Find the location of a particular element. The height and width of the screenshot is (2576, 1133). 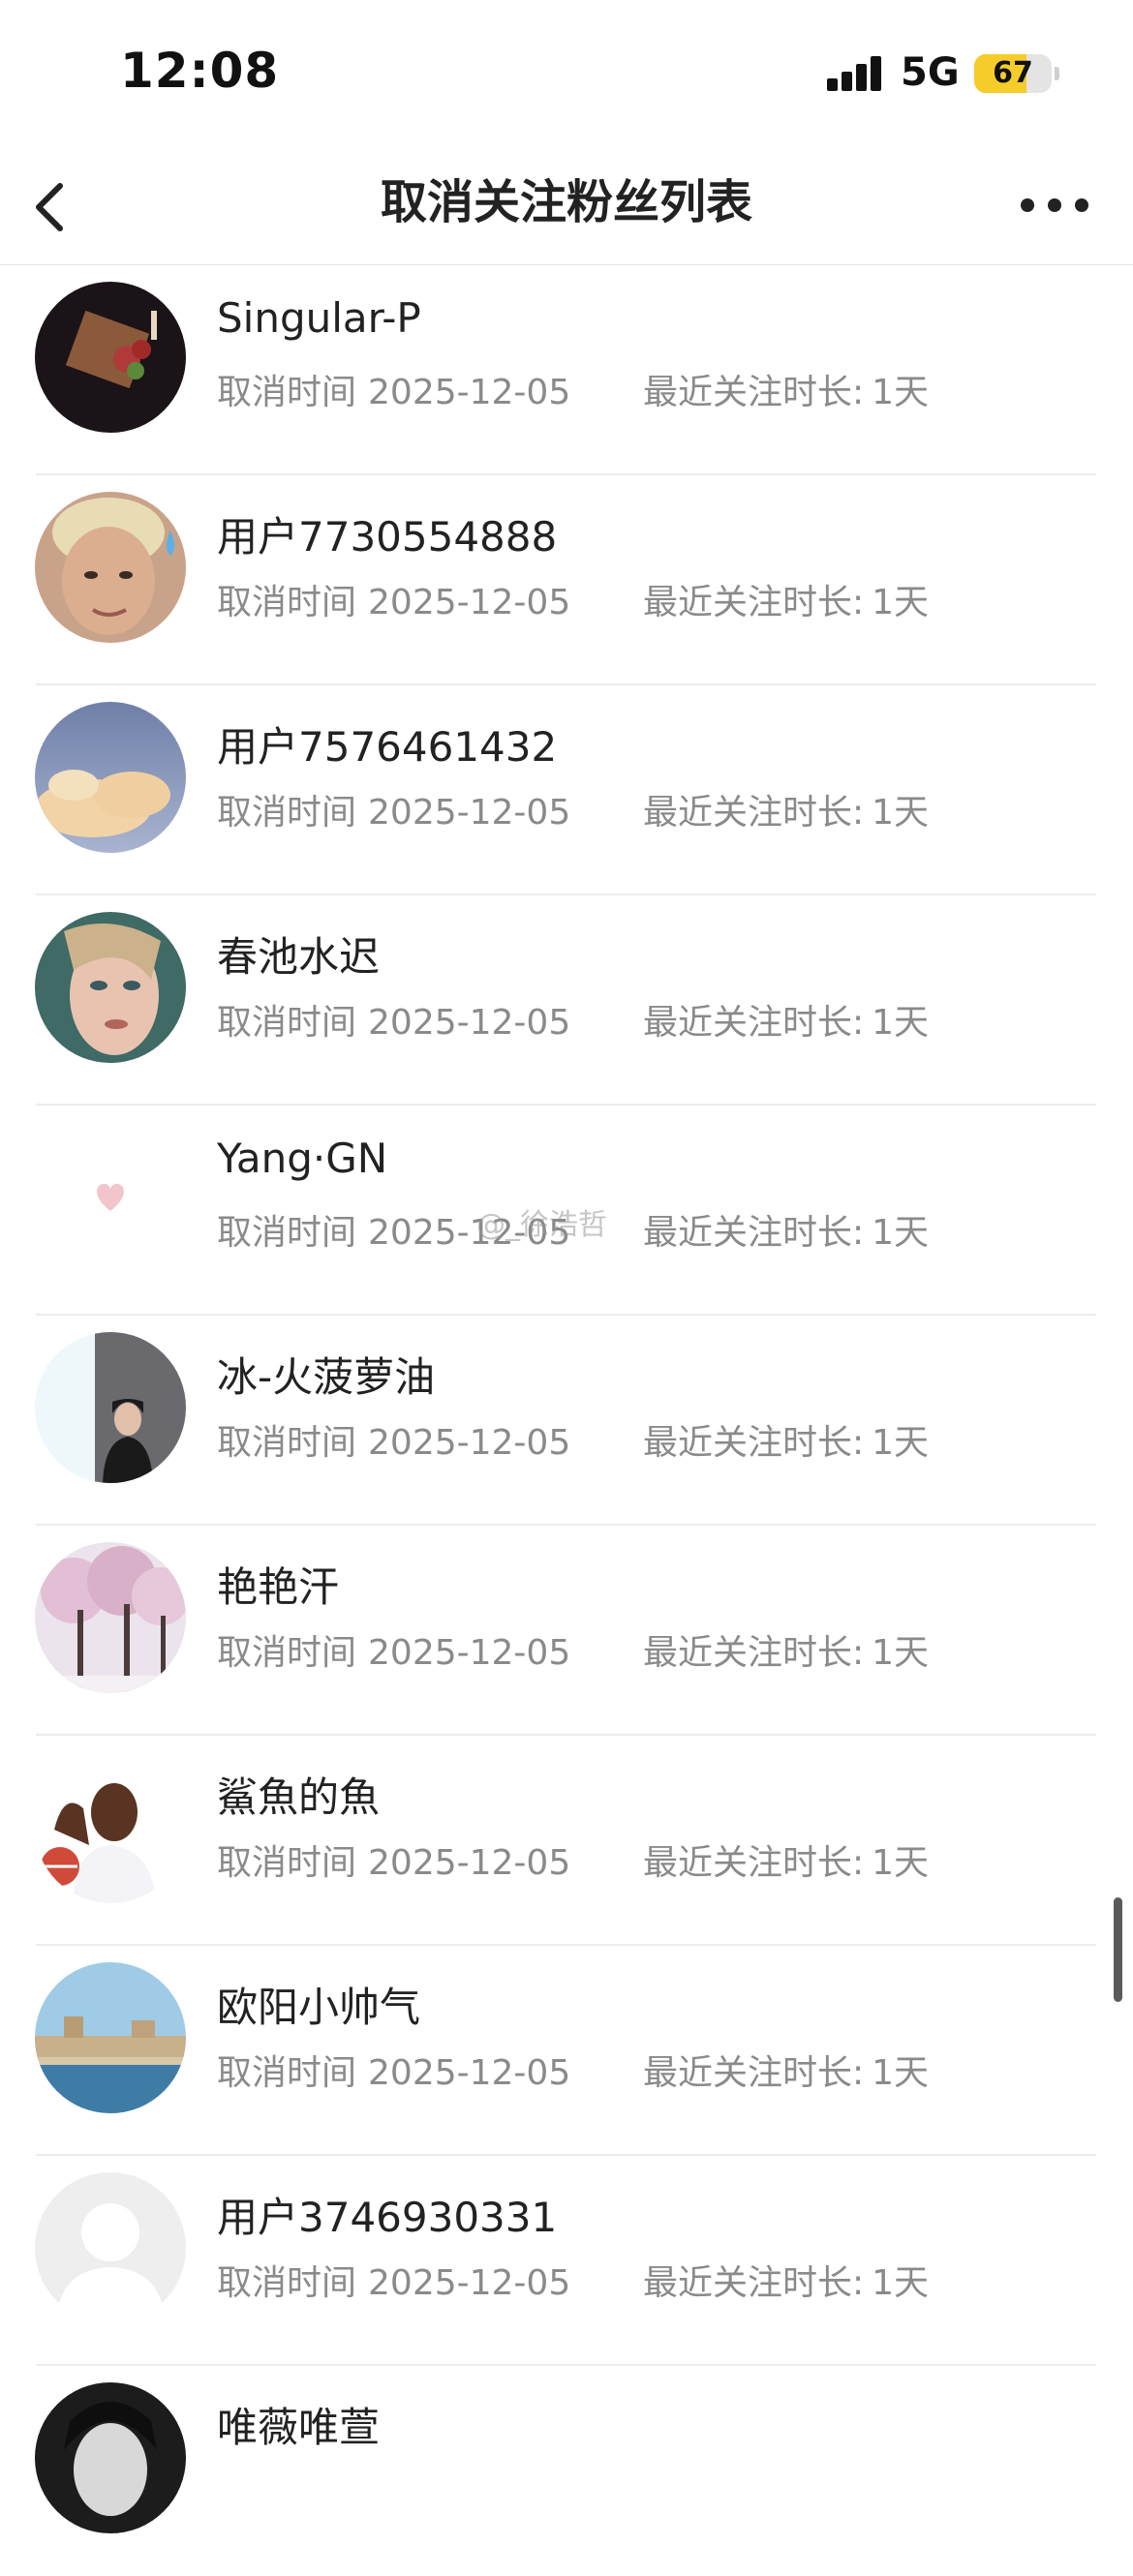

user-name: 用户3746930331 is located at coordinates (387, 2214).